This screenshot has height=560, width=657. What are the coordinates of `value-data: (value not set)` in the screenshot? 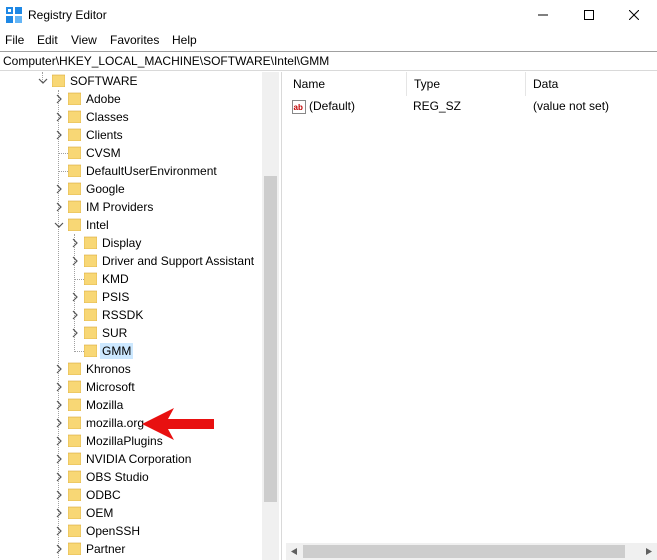 It's located at (571, 106).